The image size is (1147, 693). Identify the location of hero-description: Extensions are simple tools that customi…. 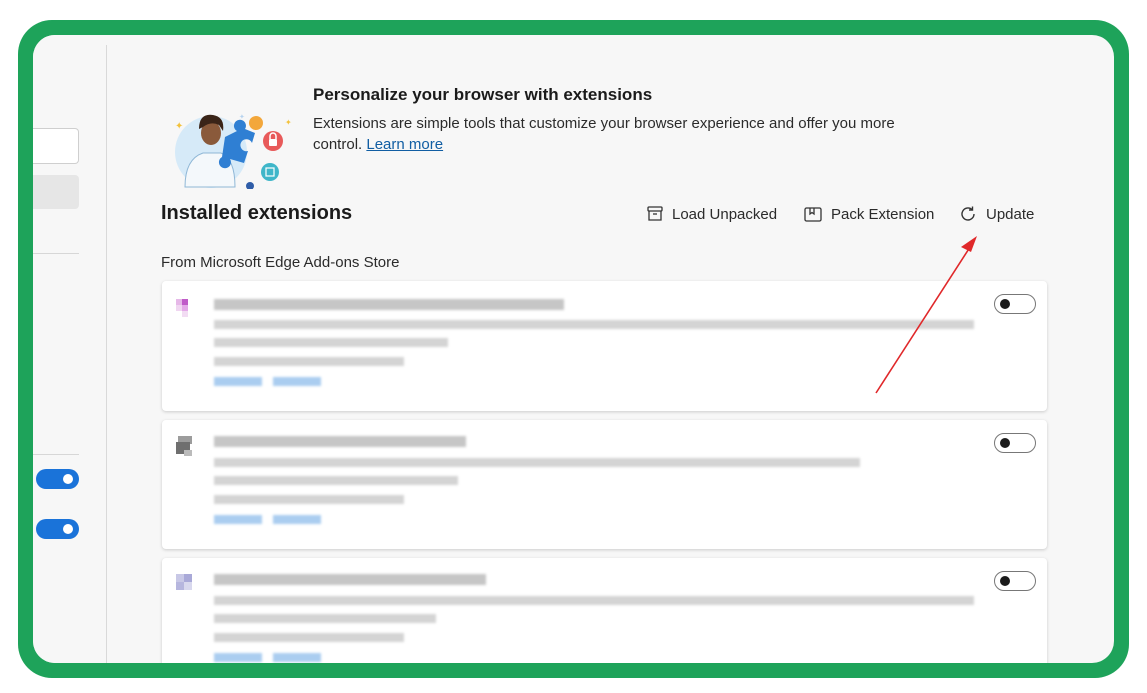
(613, 134).